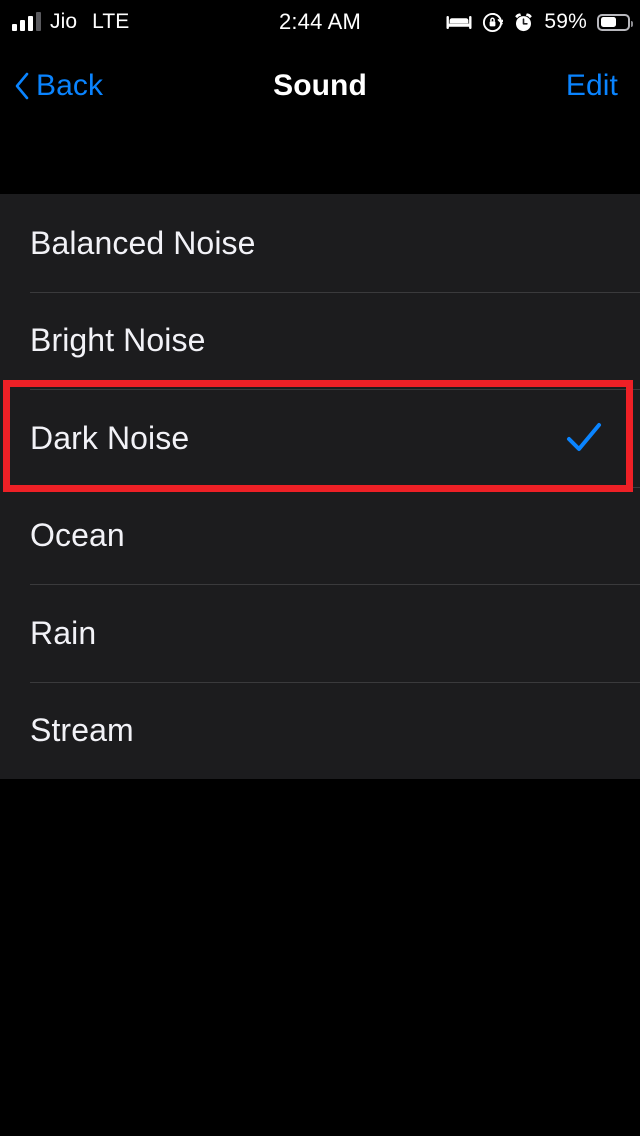  What do you see at coordinates (320, 22) in the screenshot?
I see `status-bar: Jio LTE 2:44 AM 59%` at bounding box center [320, 22].